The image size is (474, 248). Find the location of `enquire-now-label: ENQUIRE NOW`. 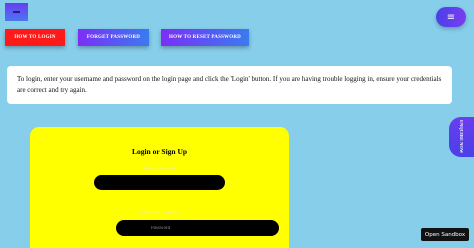

enquire-now-label: ENQUIRE NOW is located at coordinates (461, 137).